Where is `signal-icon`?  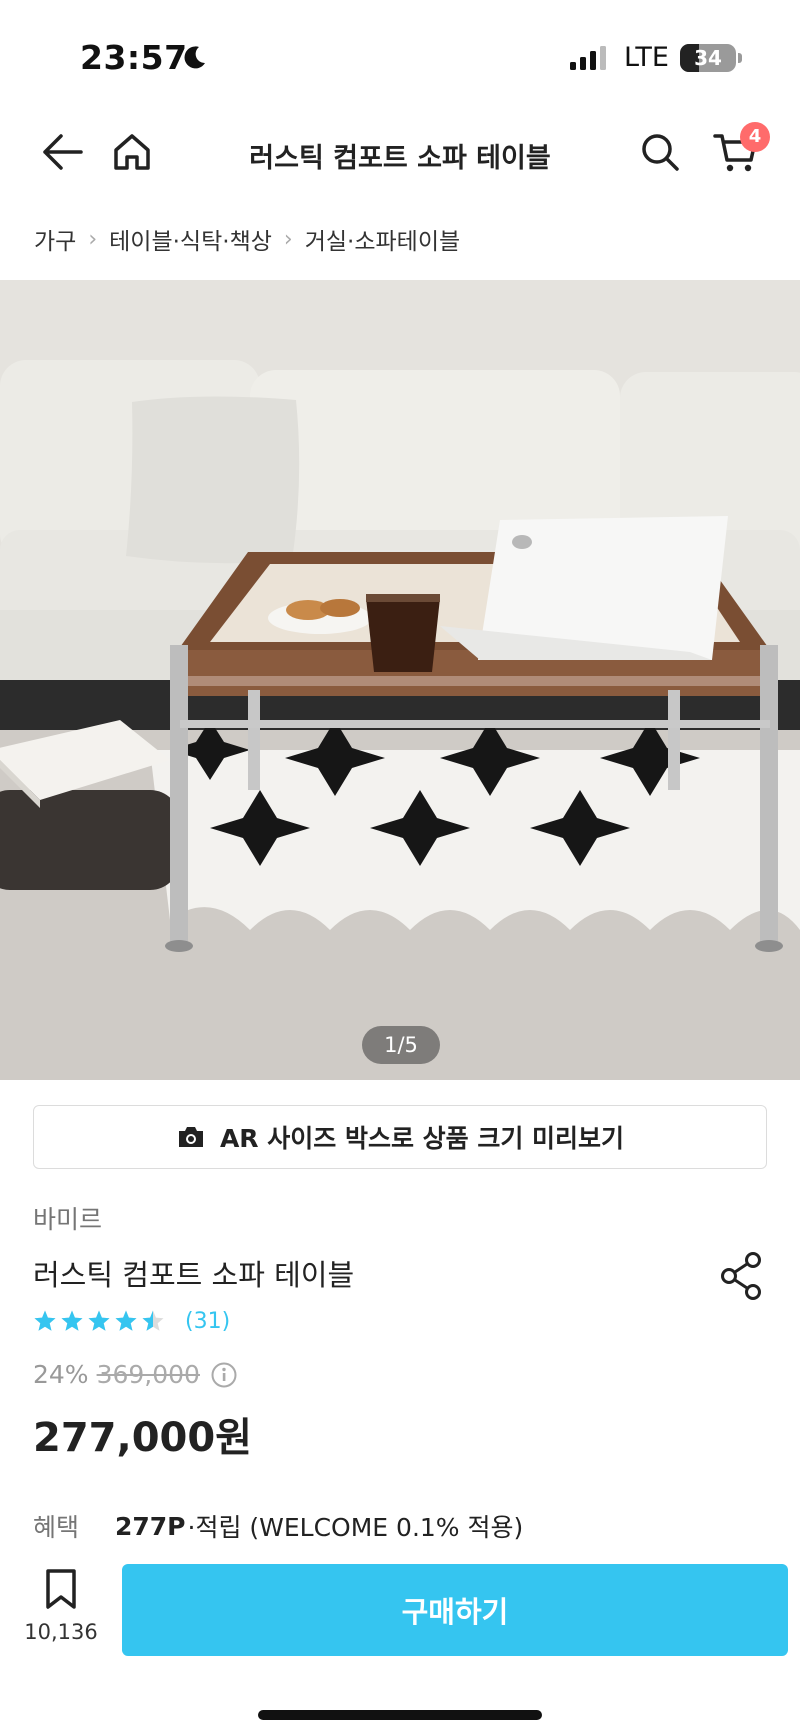
signal-icon is located at coordinates (588, 58).